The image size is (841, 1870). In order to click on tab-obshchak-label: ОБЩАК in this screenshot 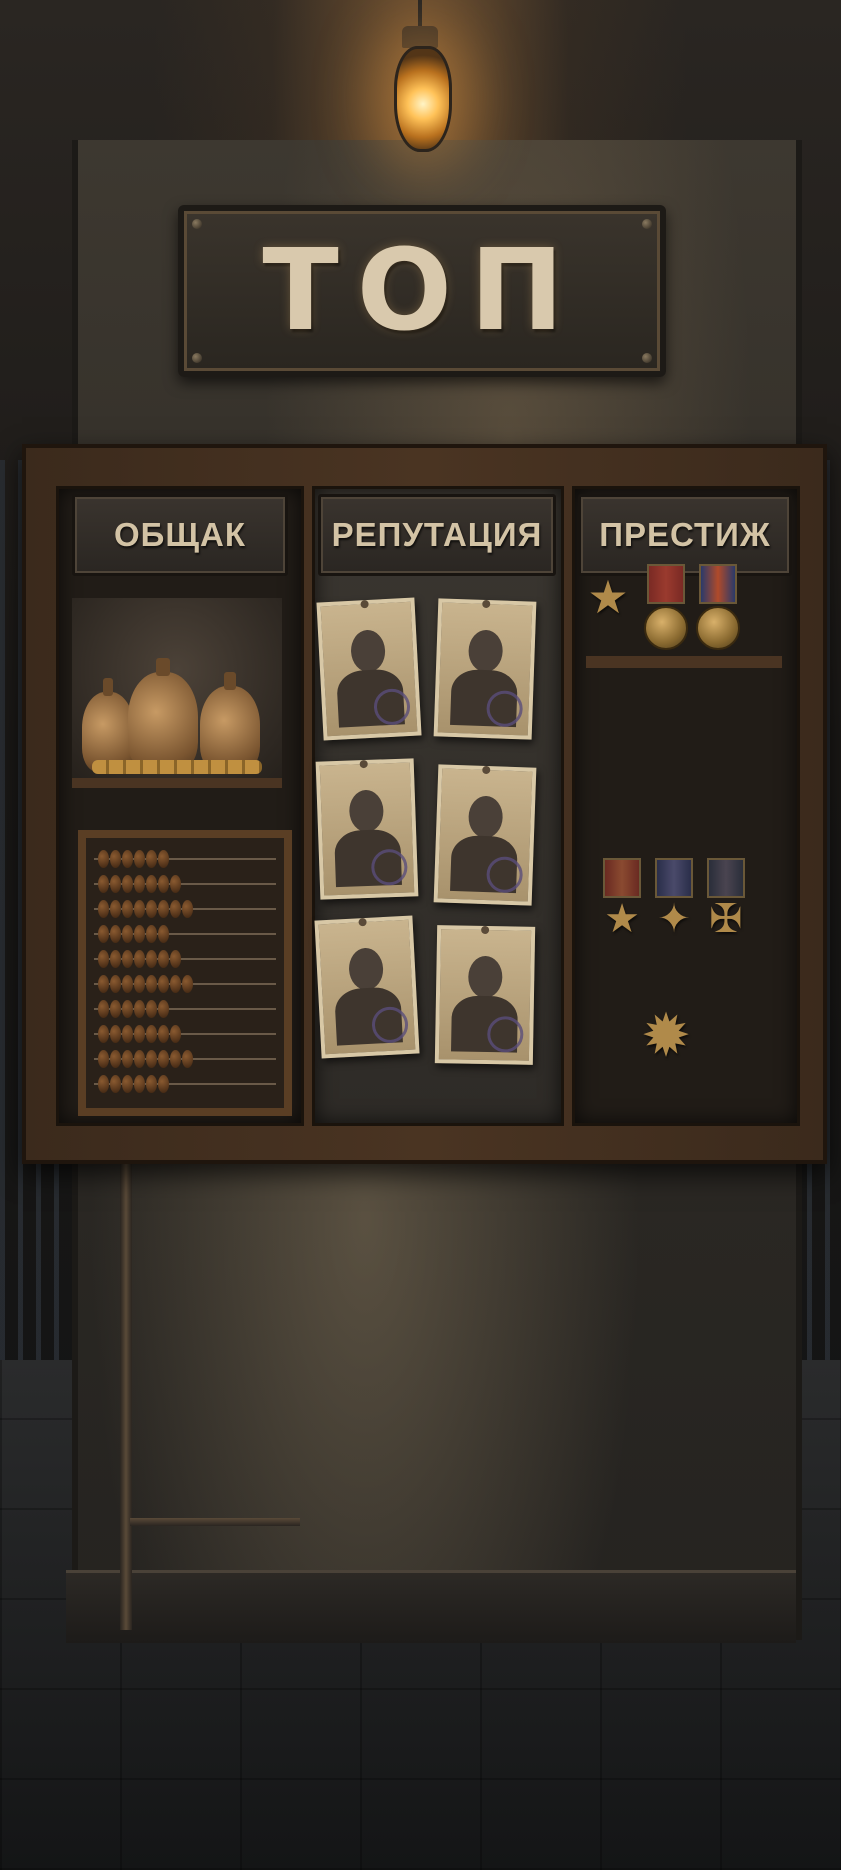, I will do `click(180, 534)`.